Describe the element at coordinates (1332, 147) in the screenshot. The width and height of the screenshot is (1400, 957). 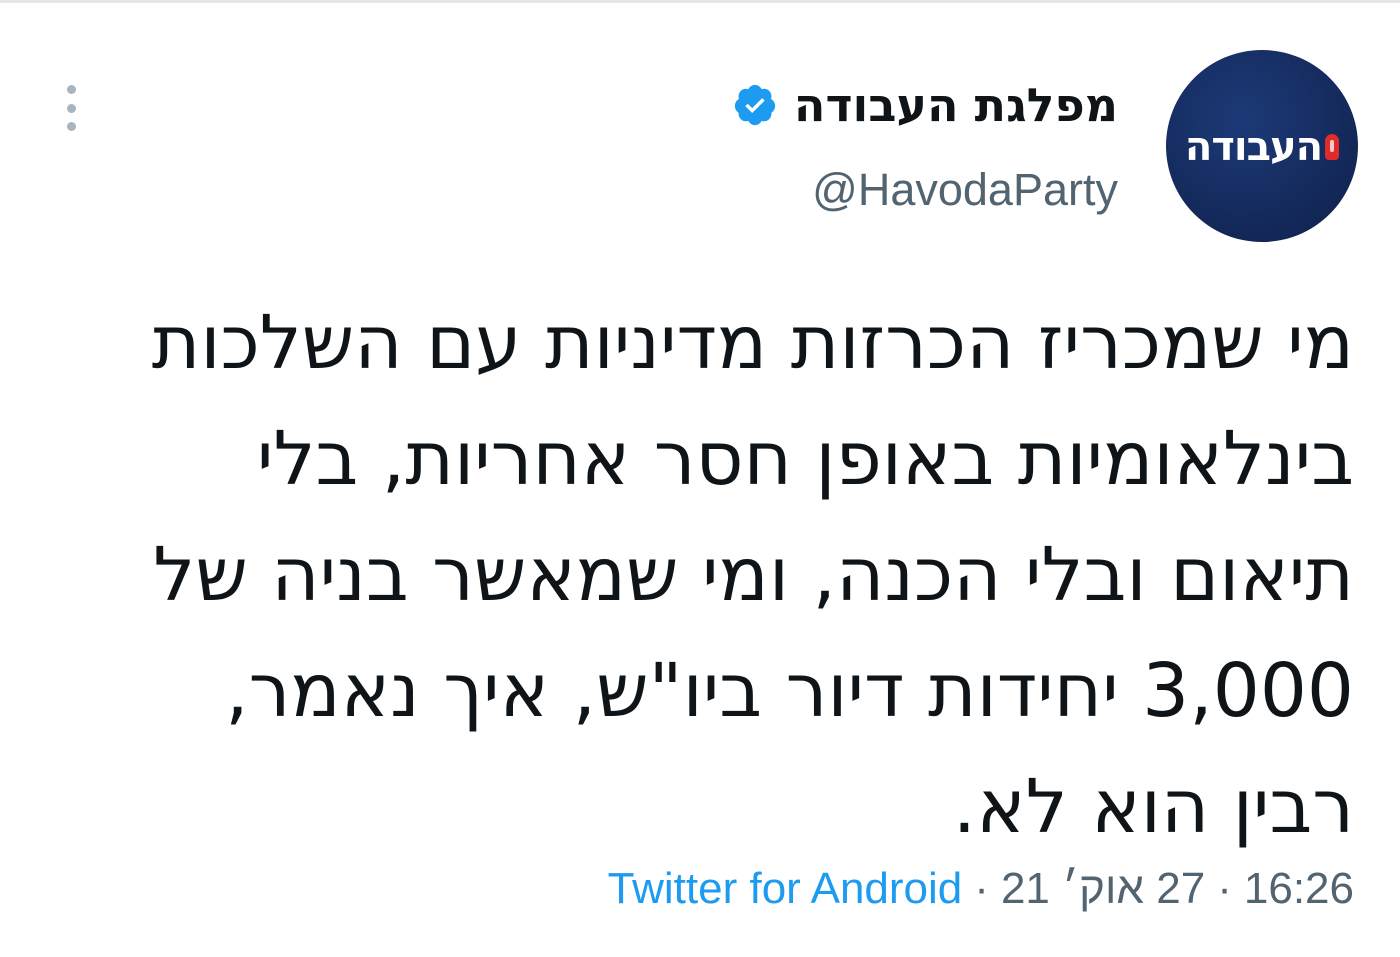
I see `rose-icon` at that location.